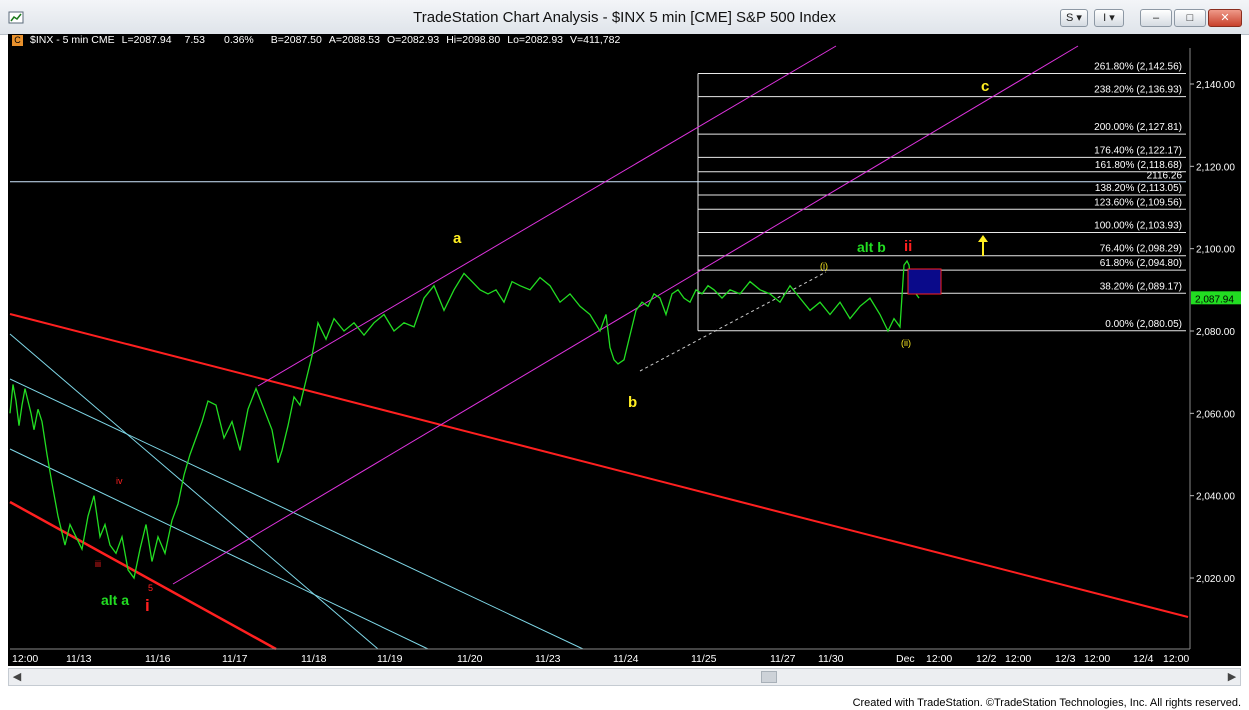 Image resolution: width=1249 pixels, height=710 pixels. I want to click on close-button: ✕, so click(1225, 18).